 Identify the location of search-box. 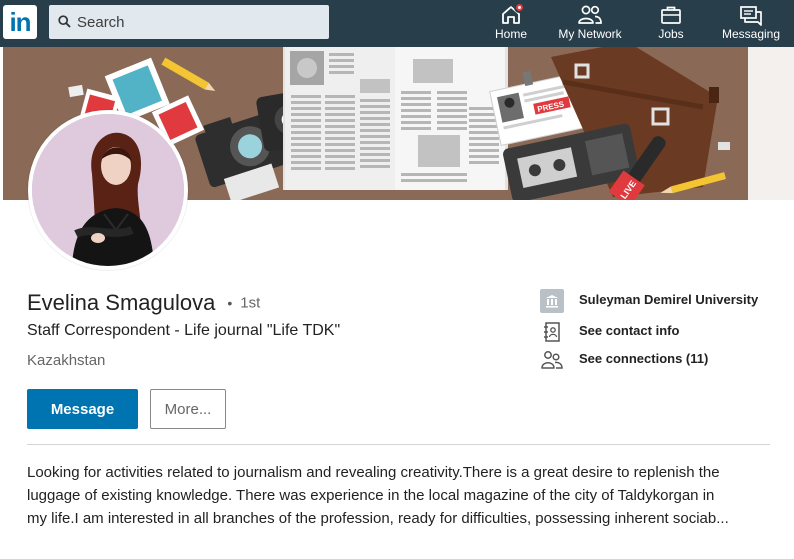
(189, 22).